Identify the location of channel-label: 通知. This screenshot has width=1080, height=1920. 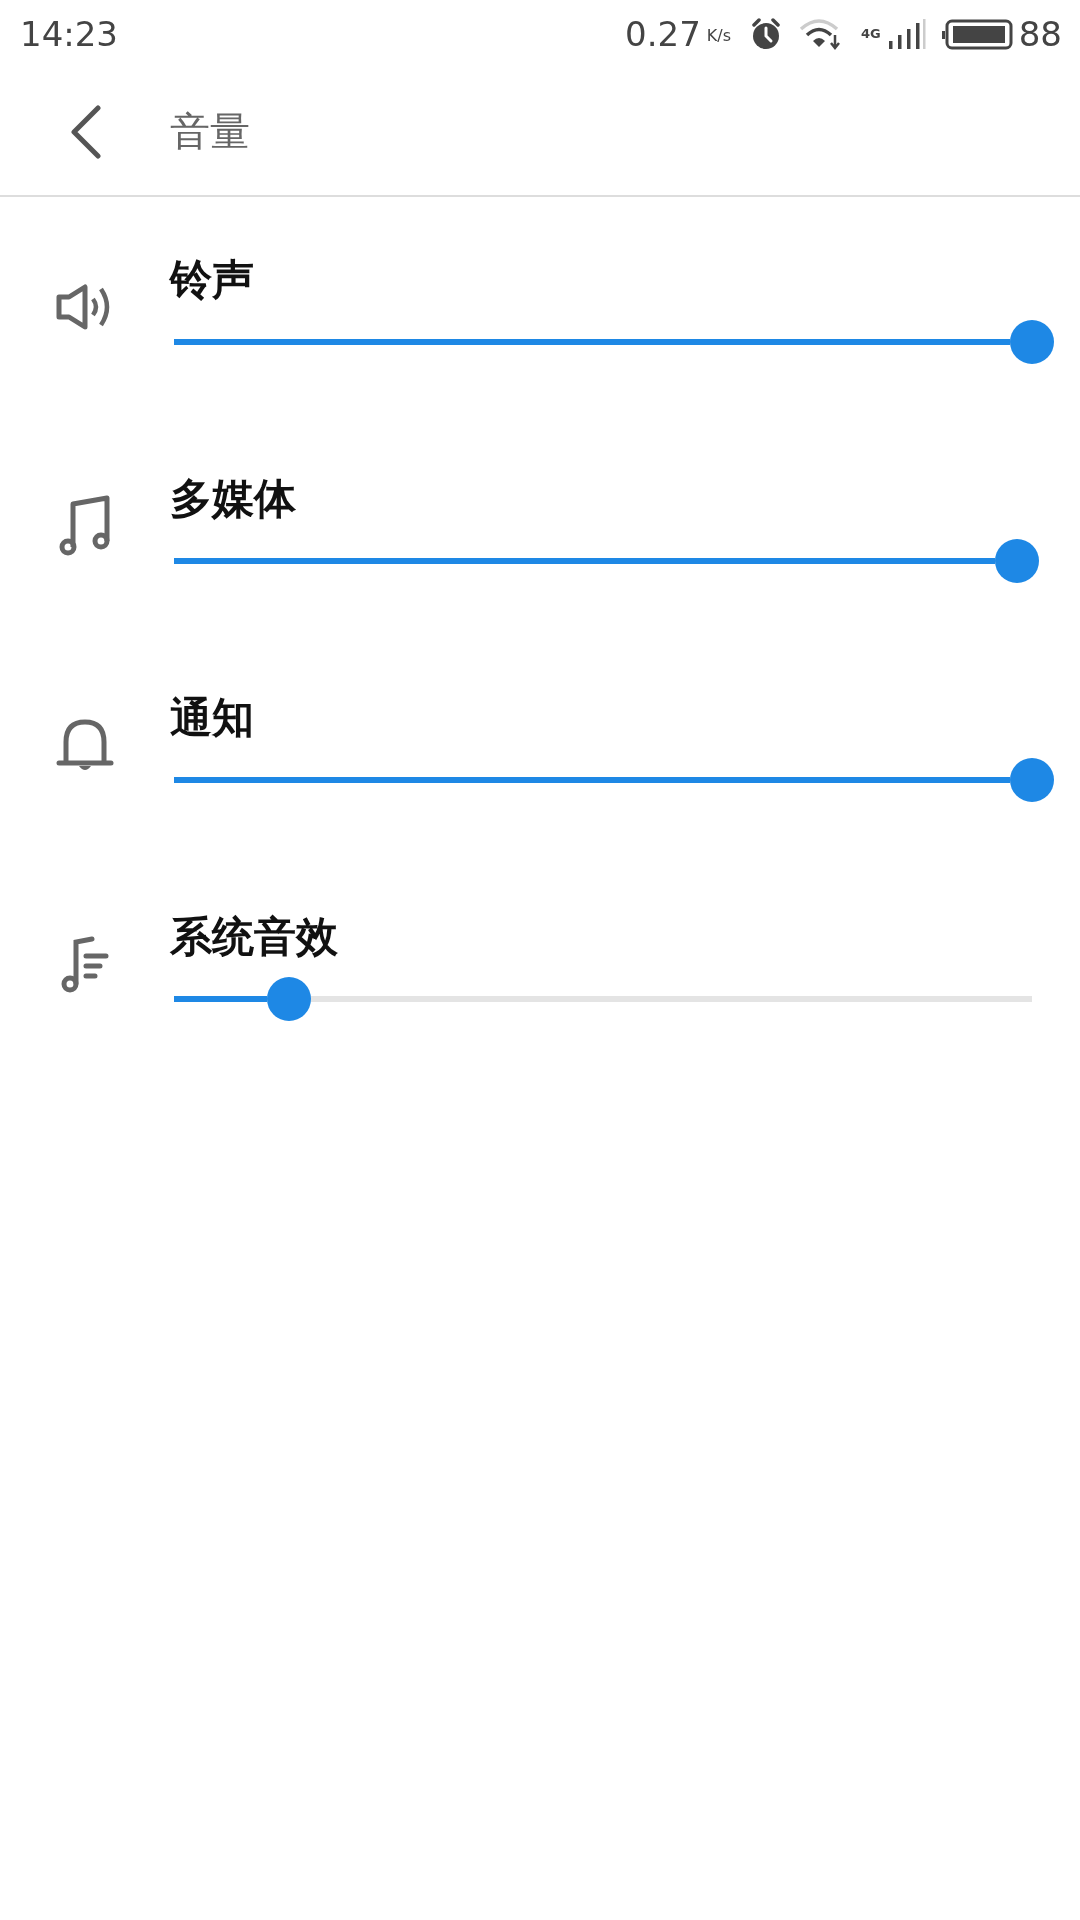
(212, 718).